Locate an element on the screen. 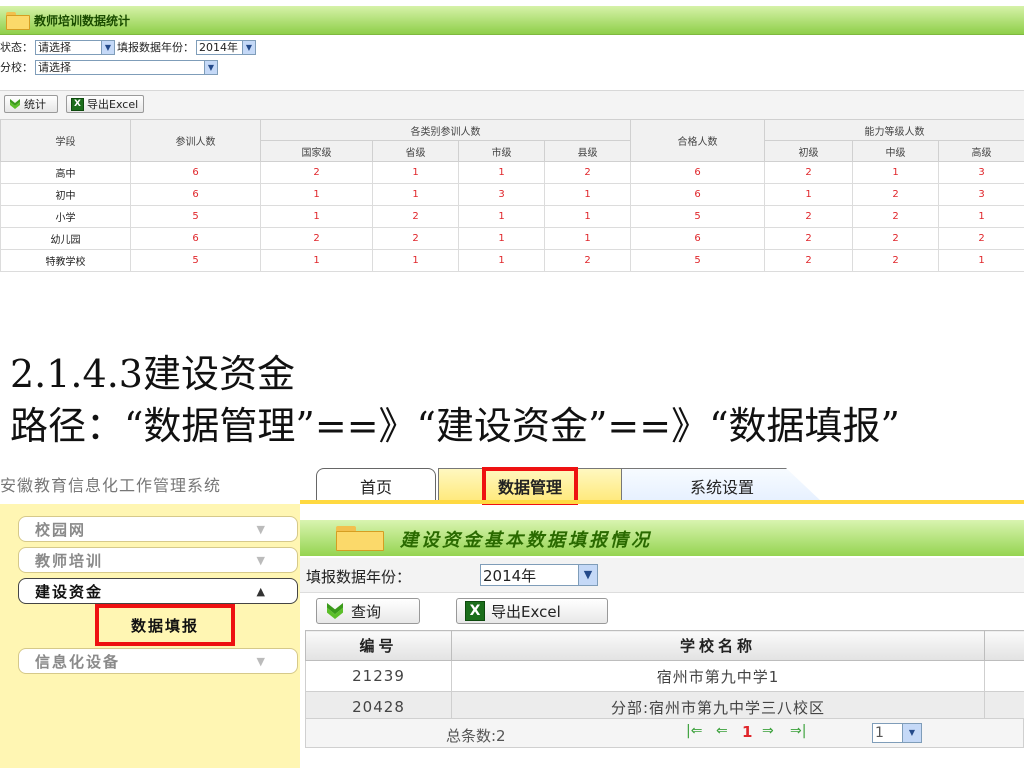  table-row: 小学 5 1 2 1 1 5 2 2 1 is located at coordinates (512, 216).